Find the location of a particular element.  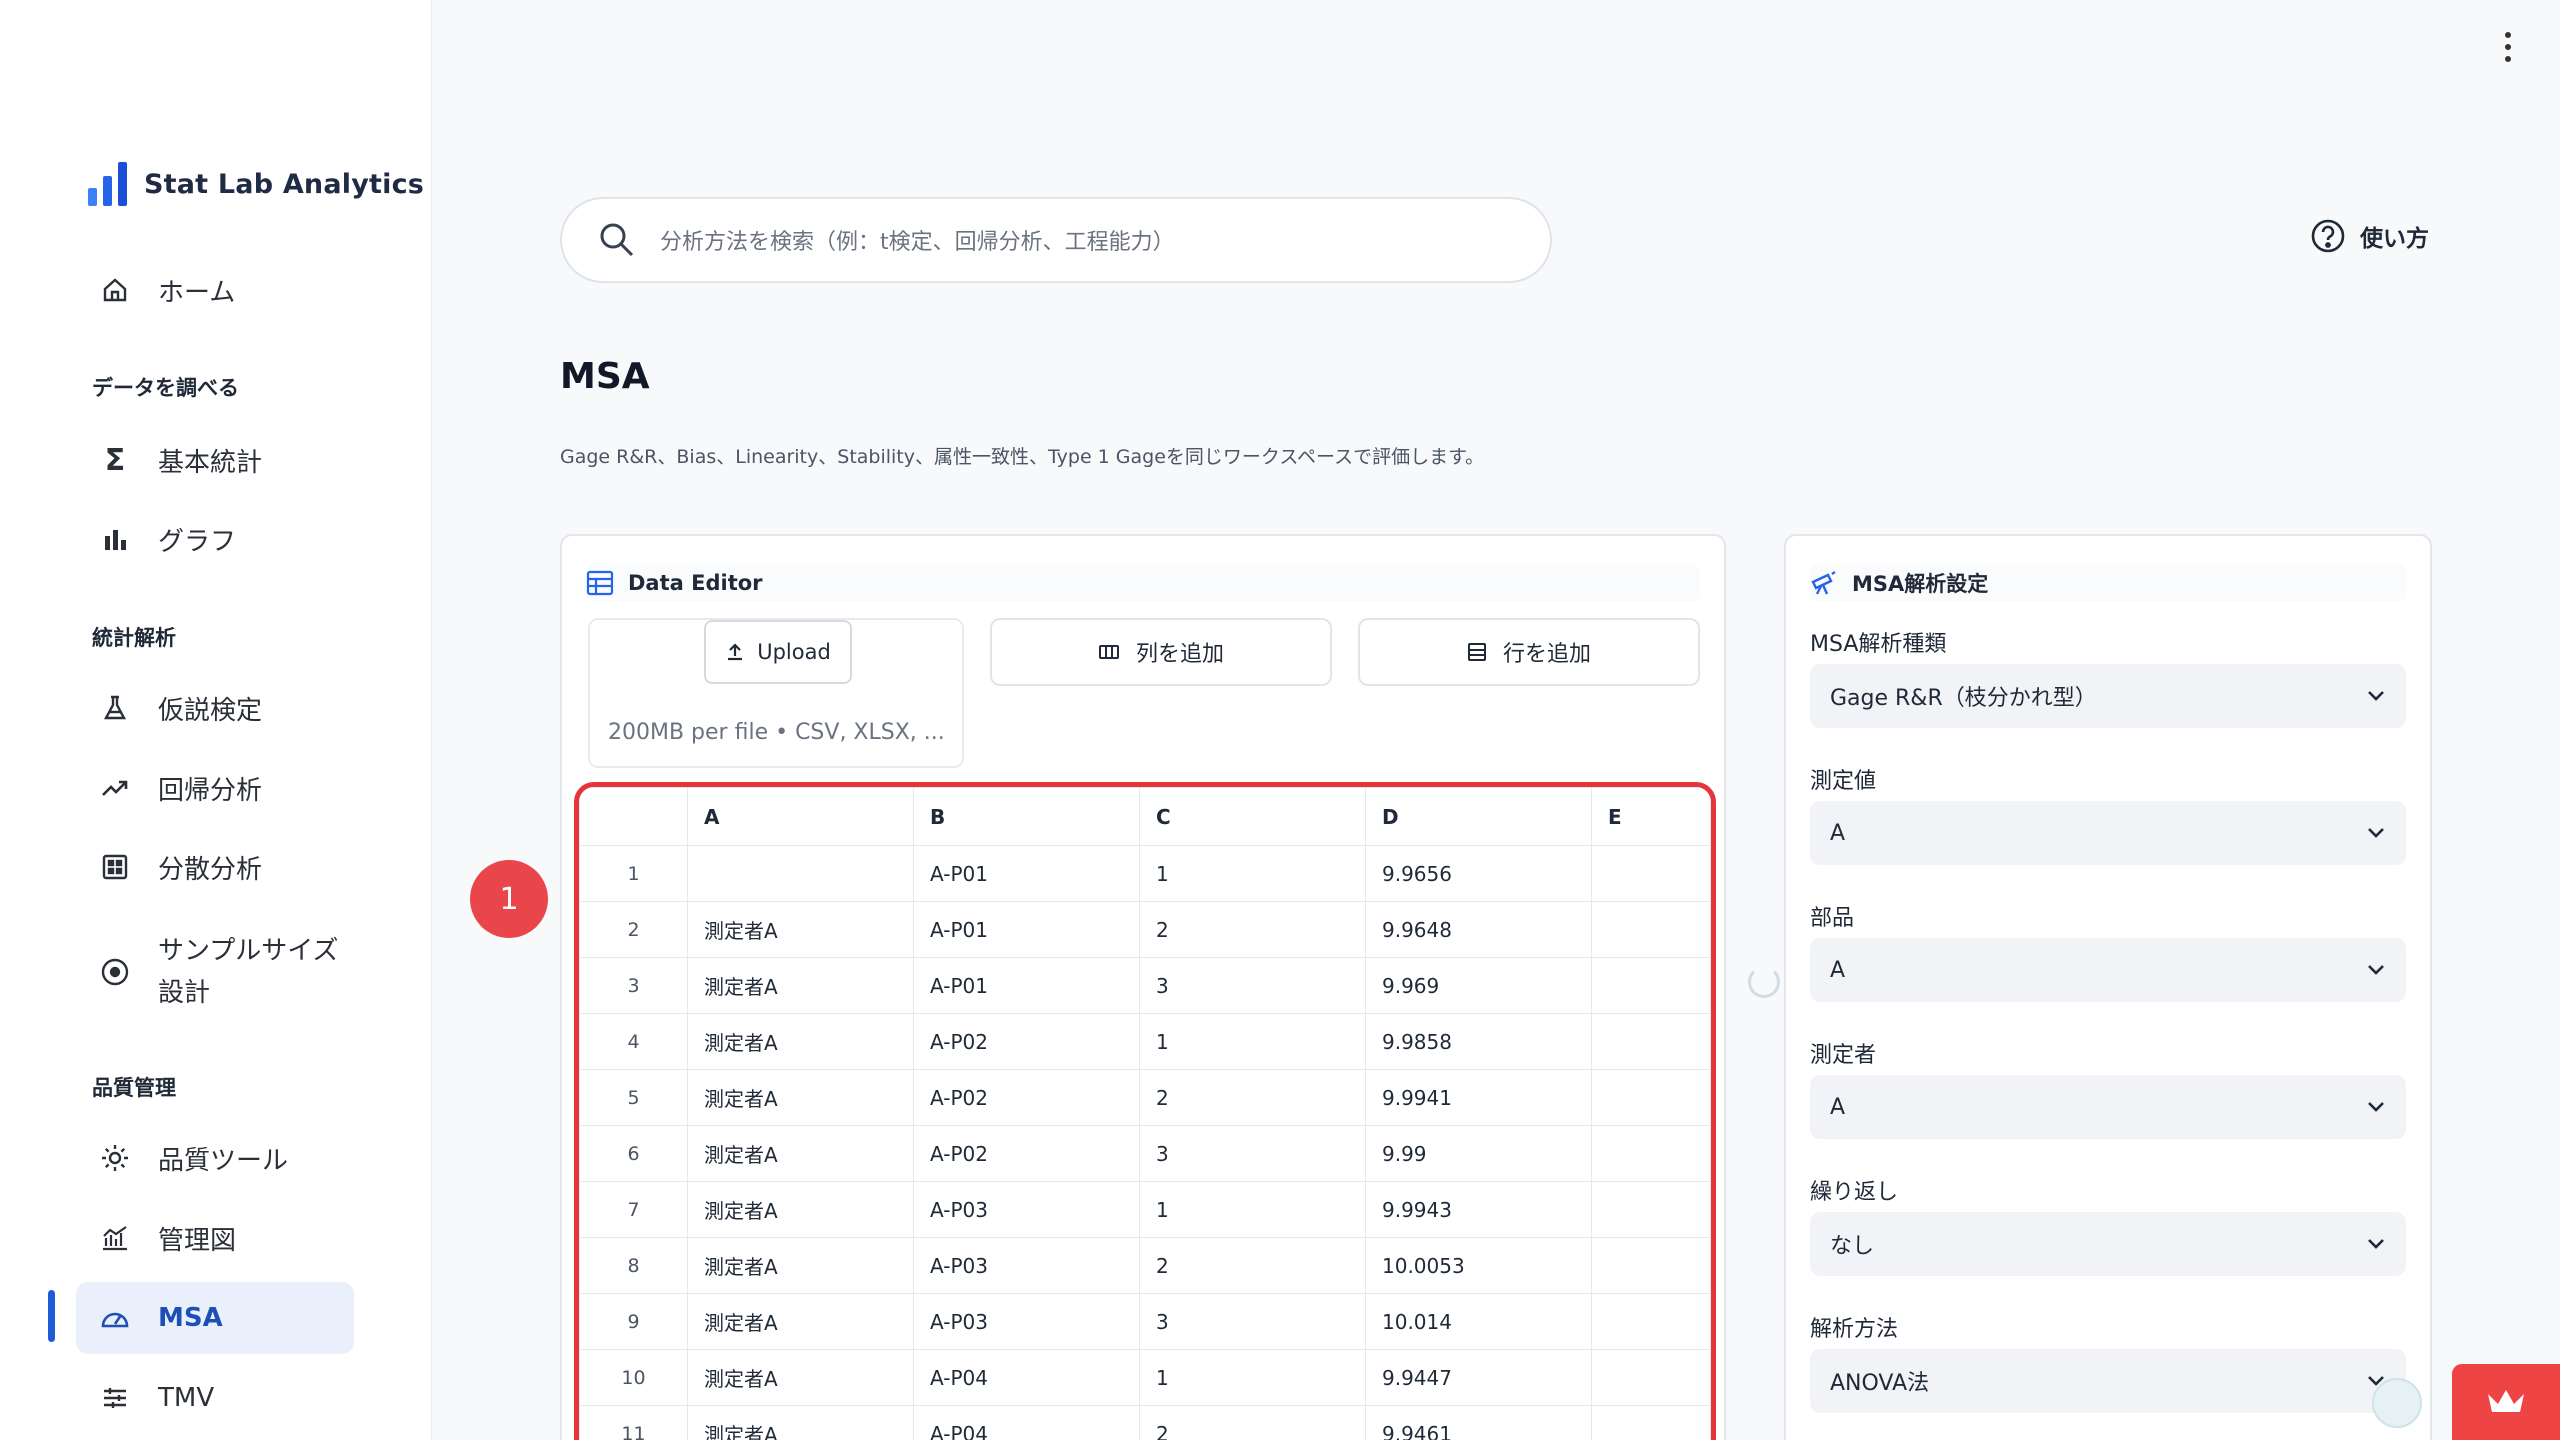

table-cell: 9.9461 is located at coordinates (1478, 1422).